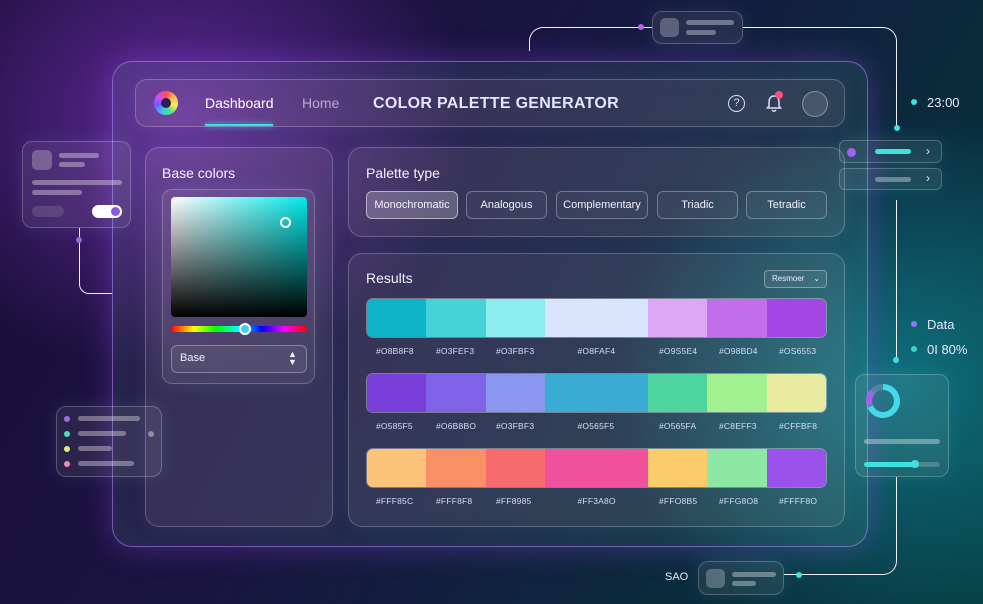  What do you see at coordinates (107, 211) in the screenshot?
I see `toggle-switch` at bounding box center [107, 211].